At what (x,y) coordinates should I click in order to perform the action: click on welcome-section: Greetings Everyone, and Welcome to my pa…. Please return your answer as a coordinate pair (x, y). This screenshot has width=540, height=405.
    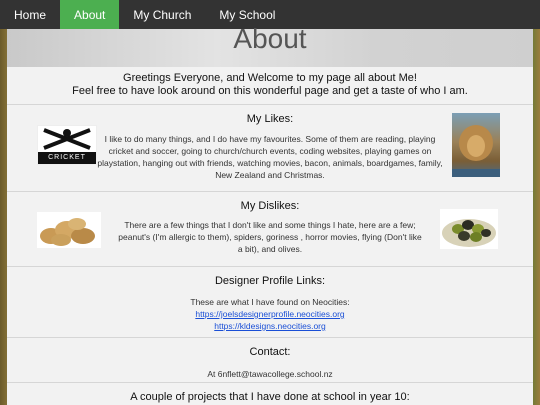
    Looking at the image, I should click on (270, 86).